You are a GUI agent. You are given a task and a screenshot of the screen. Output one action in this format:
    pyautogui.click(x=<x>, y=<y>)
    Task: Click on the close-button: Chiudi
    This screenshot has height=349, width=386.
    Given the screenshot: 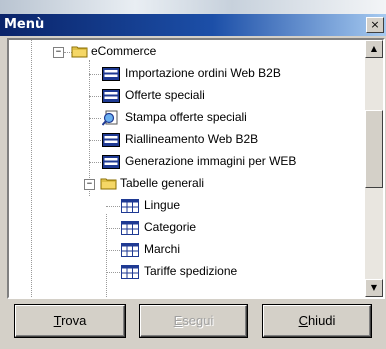 What is the action you would take?
    pyautogui.click(x=317, y=321)
    